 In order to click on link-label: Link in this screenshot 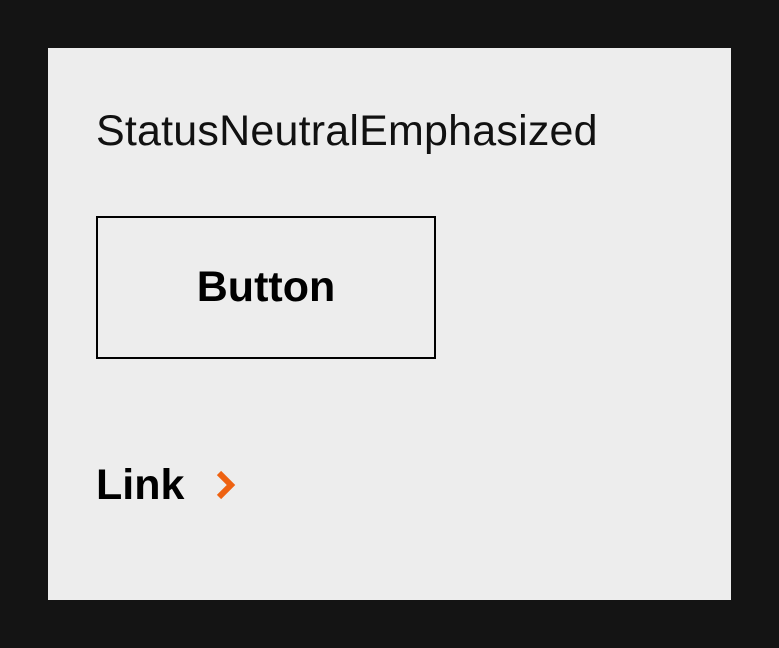, I will do `click(140, 485)`.